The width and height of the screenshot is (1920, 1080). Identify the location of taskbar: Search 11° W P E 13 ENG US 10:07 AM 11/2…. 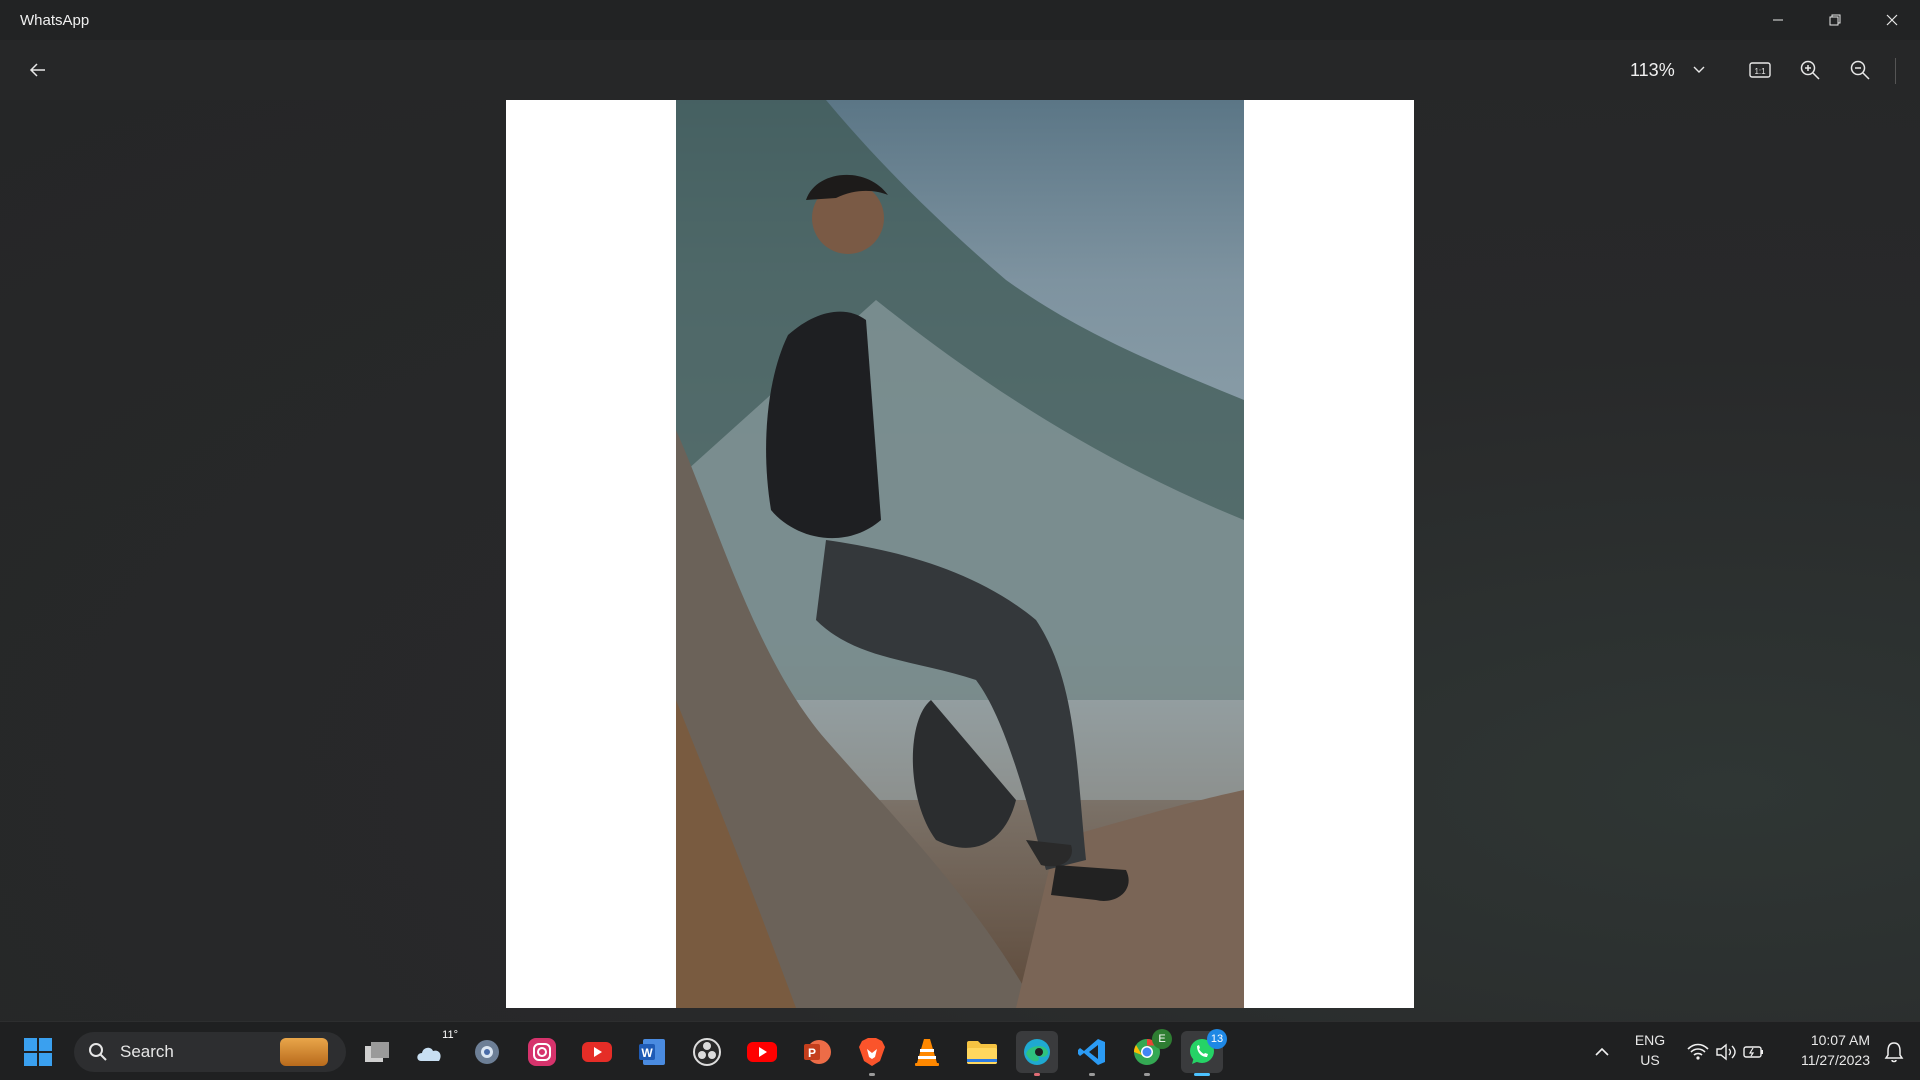
(960, 1050).